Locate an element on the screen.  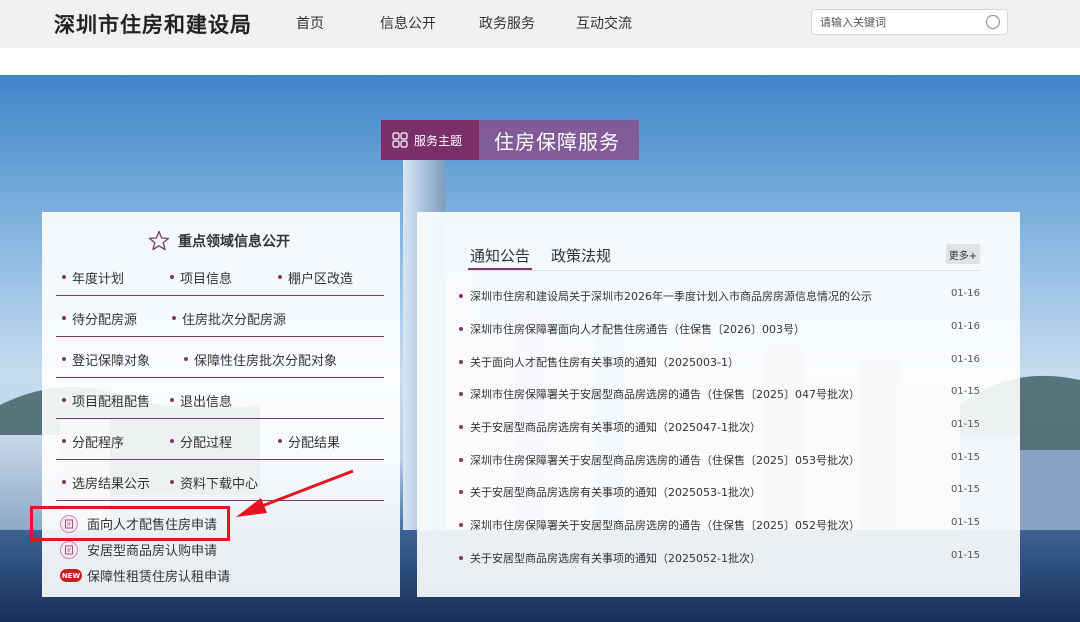
info-row: 登记保障对象 保障性住房批次分配对象 is located at coordinates (220, 357).